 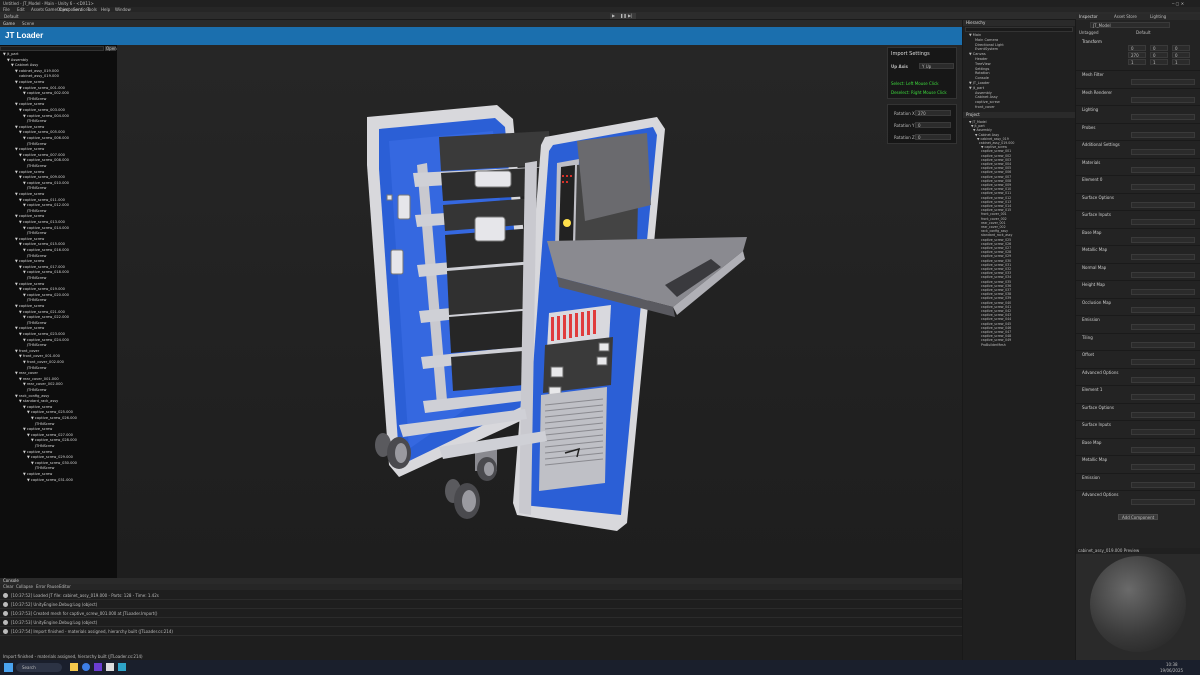 What do you see at coordinates (42, 177) in the screenshot?
I see `tree-item: ▼ captive_screw_009.000` at bounding box center [42, 177].